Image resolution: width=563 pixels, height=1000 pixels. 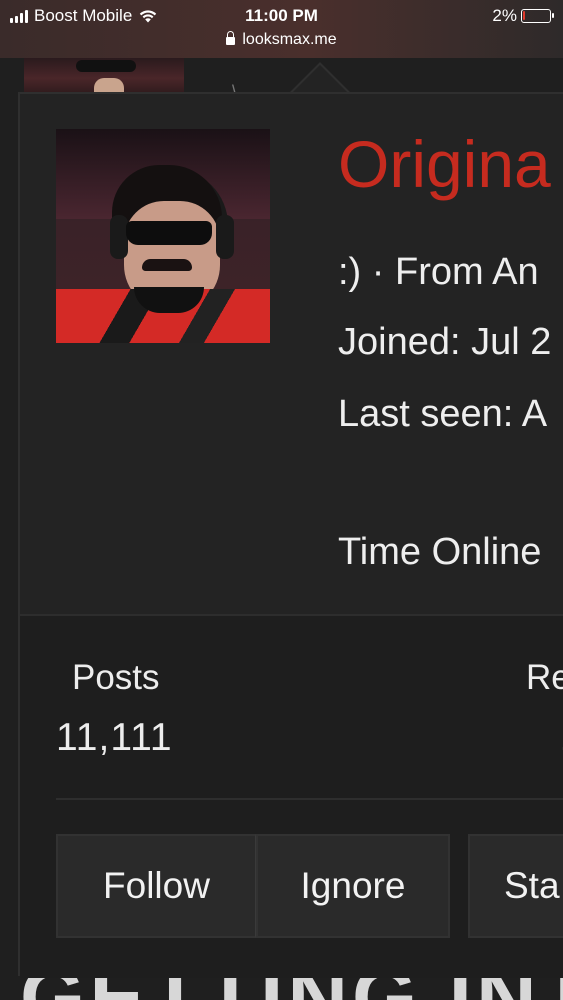 I want to click on tooltip-pointer-inner, so click(x=320, y=79).